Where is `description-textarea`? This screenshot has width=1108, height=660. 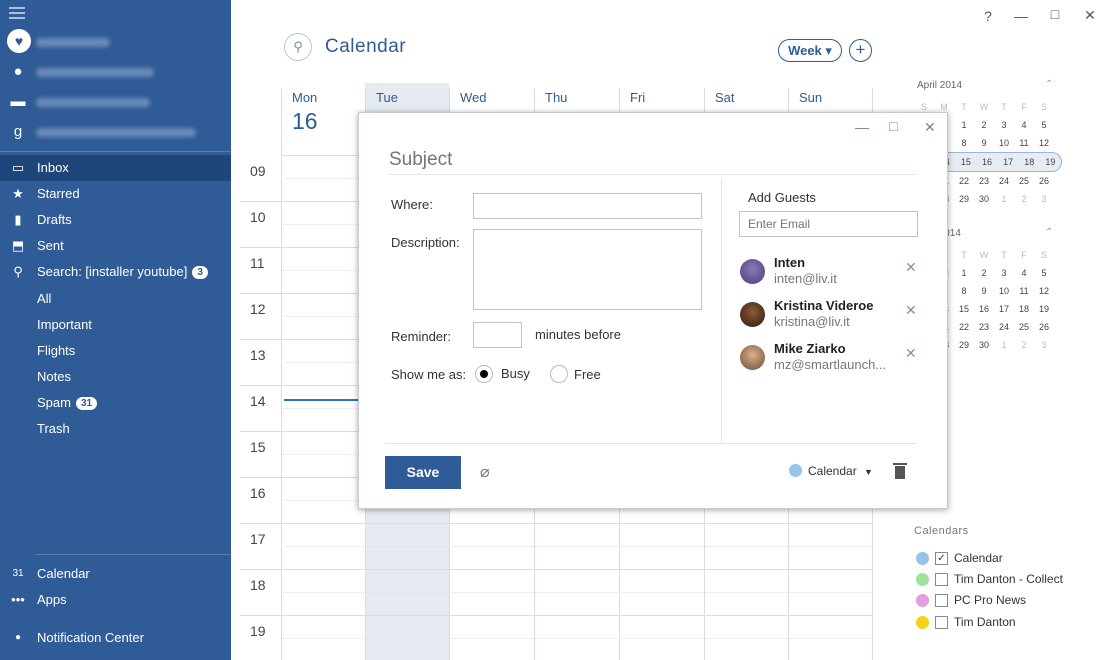
description-textarea is located at coordinates (587, 269).